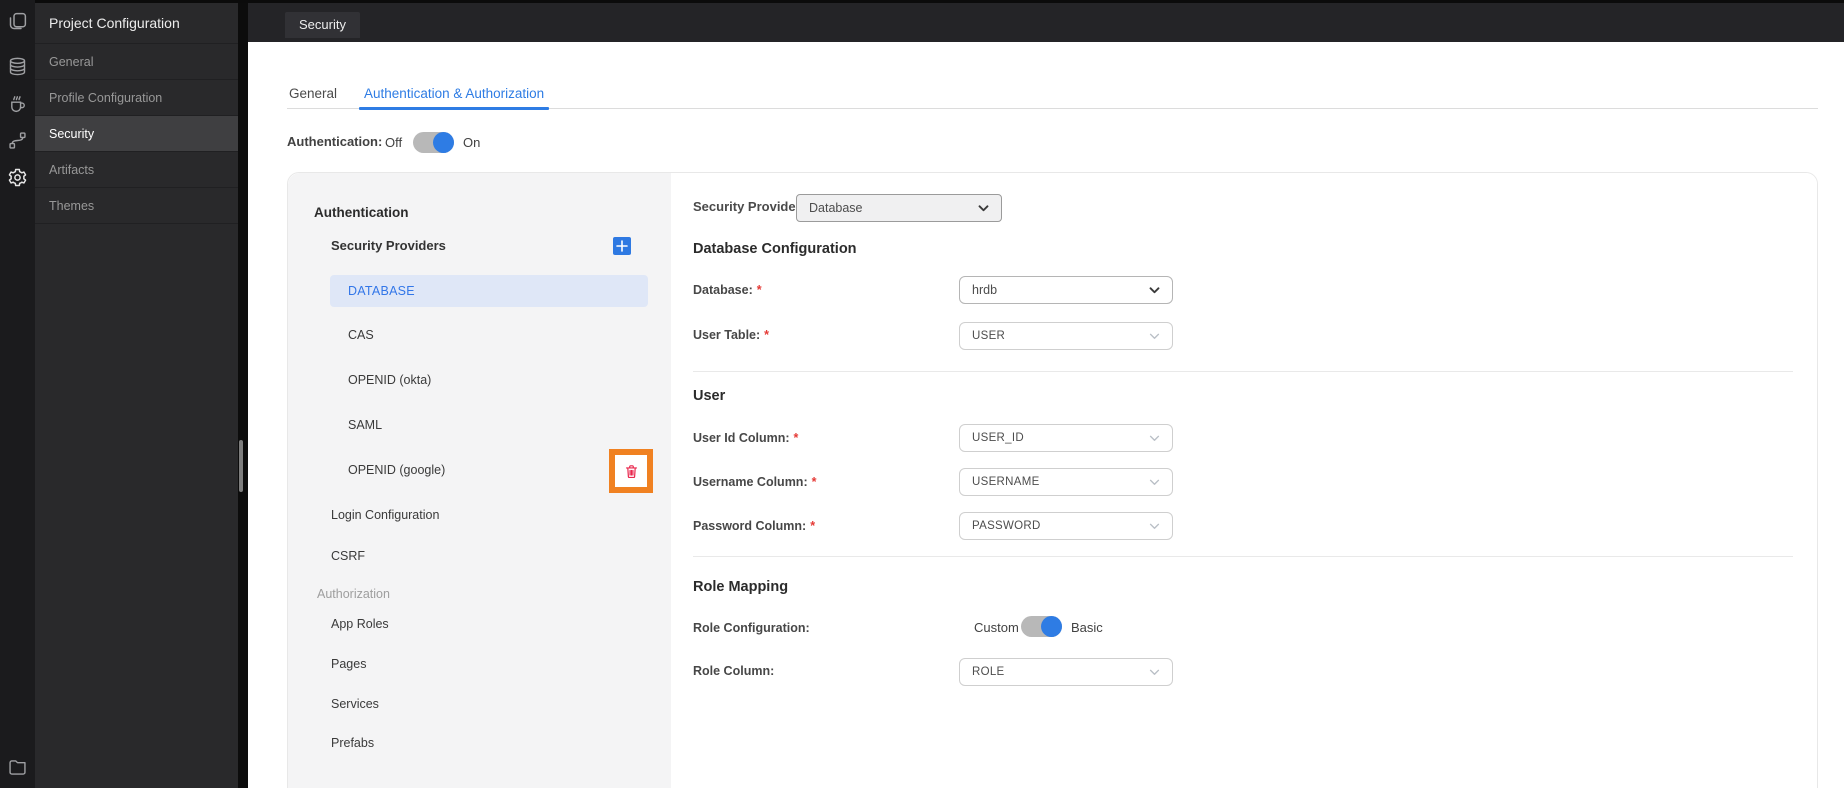  What do you see at coordinates (348, 556) in the screenshot?
I see `nav-item-csrf: CSRF` at bounding box center [348, 556].